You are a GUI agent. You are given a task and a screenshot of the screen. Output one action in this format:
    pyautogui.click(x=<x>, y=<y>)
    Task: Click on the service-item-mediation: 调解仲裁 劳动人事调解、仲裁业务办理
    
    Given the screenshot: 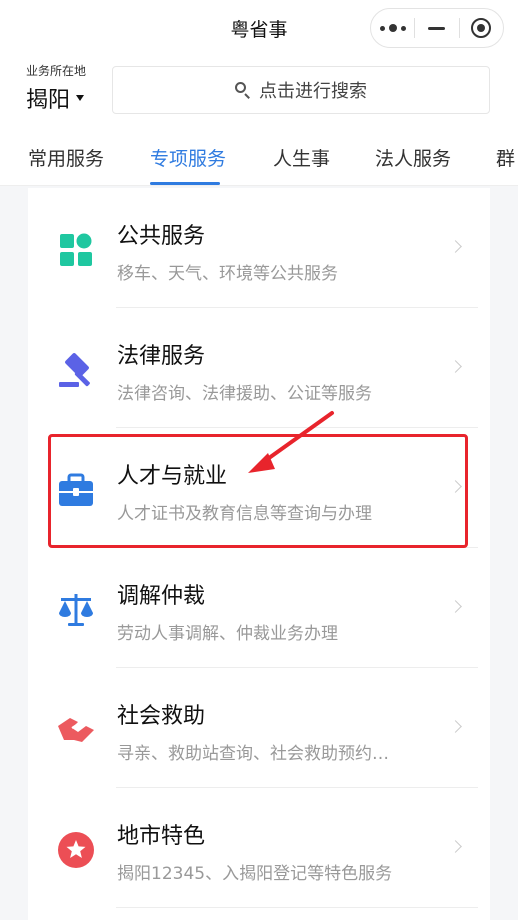 What is the action you would take?
    pyautogui.click(x=259, y=608)
    